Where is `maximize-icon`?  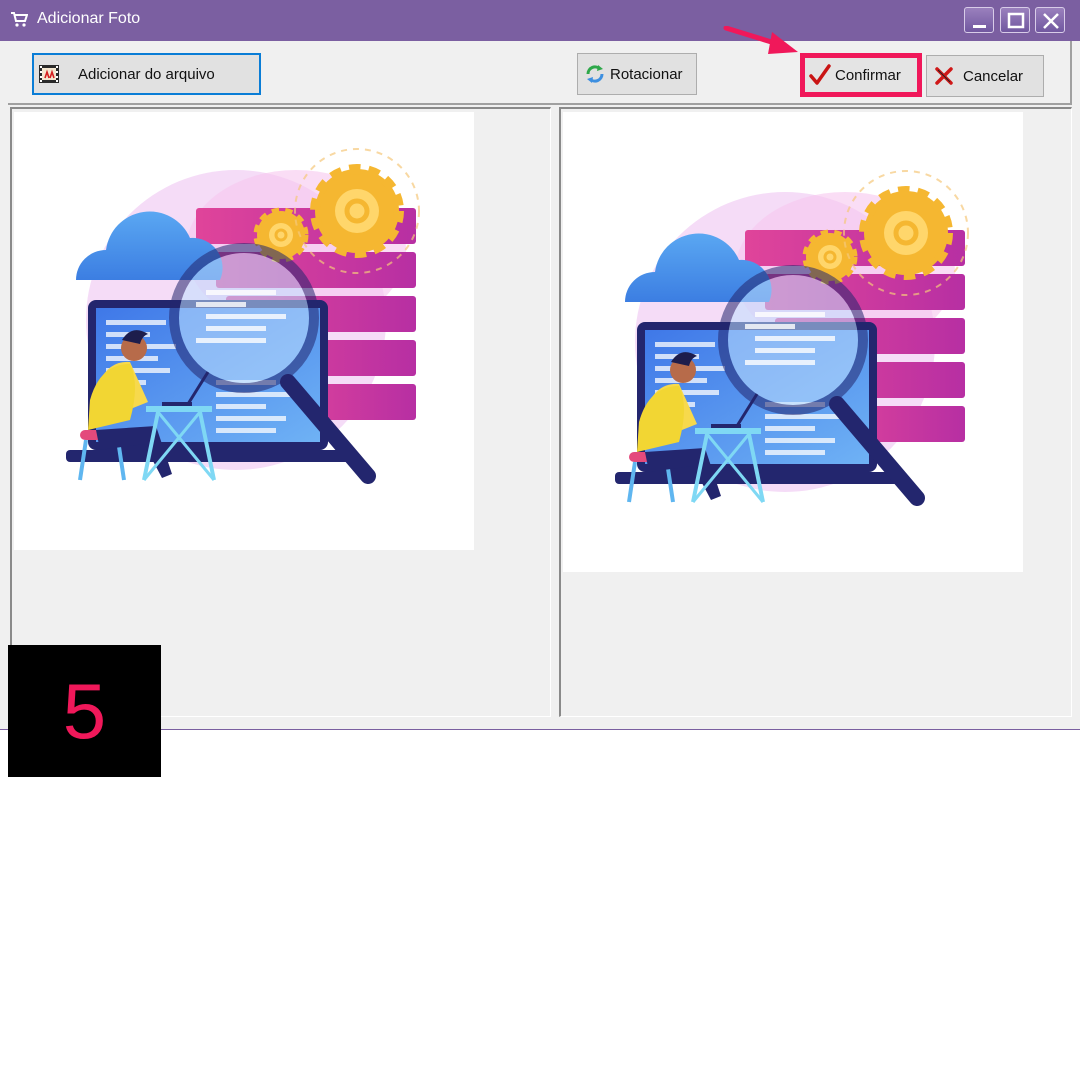 maximize-icon is located at coordinates (1016, 20).